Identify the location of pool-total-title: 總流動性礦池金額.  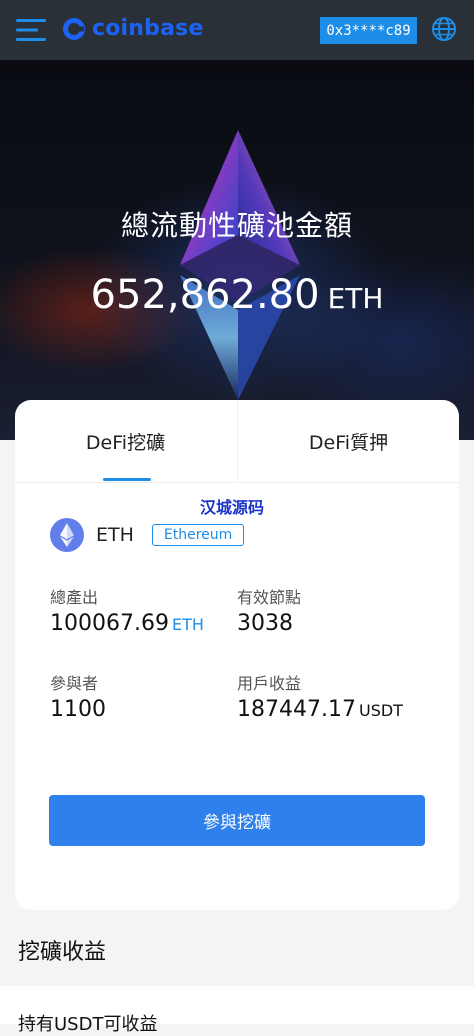
(236, 225).